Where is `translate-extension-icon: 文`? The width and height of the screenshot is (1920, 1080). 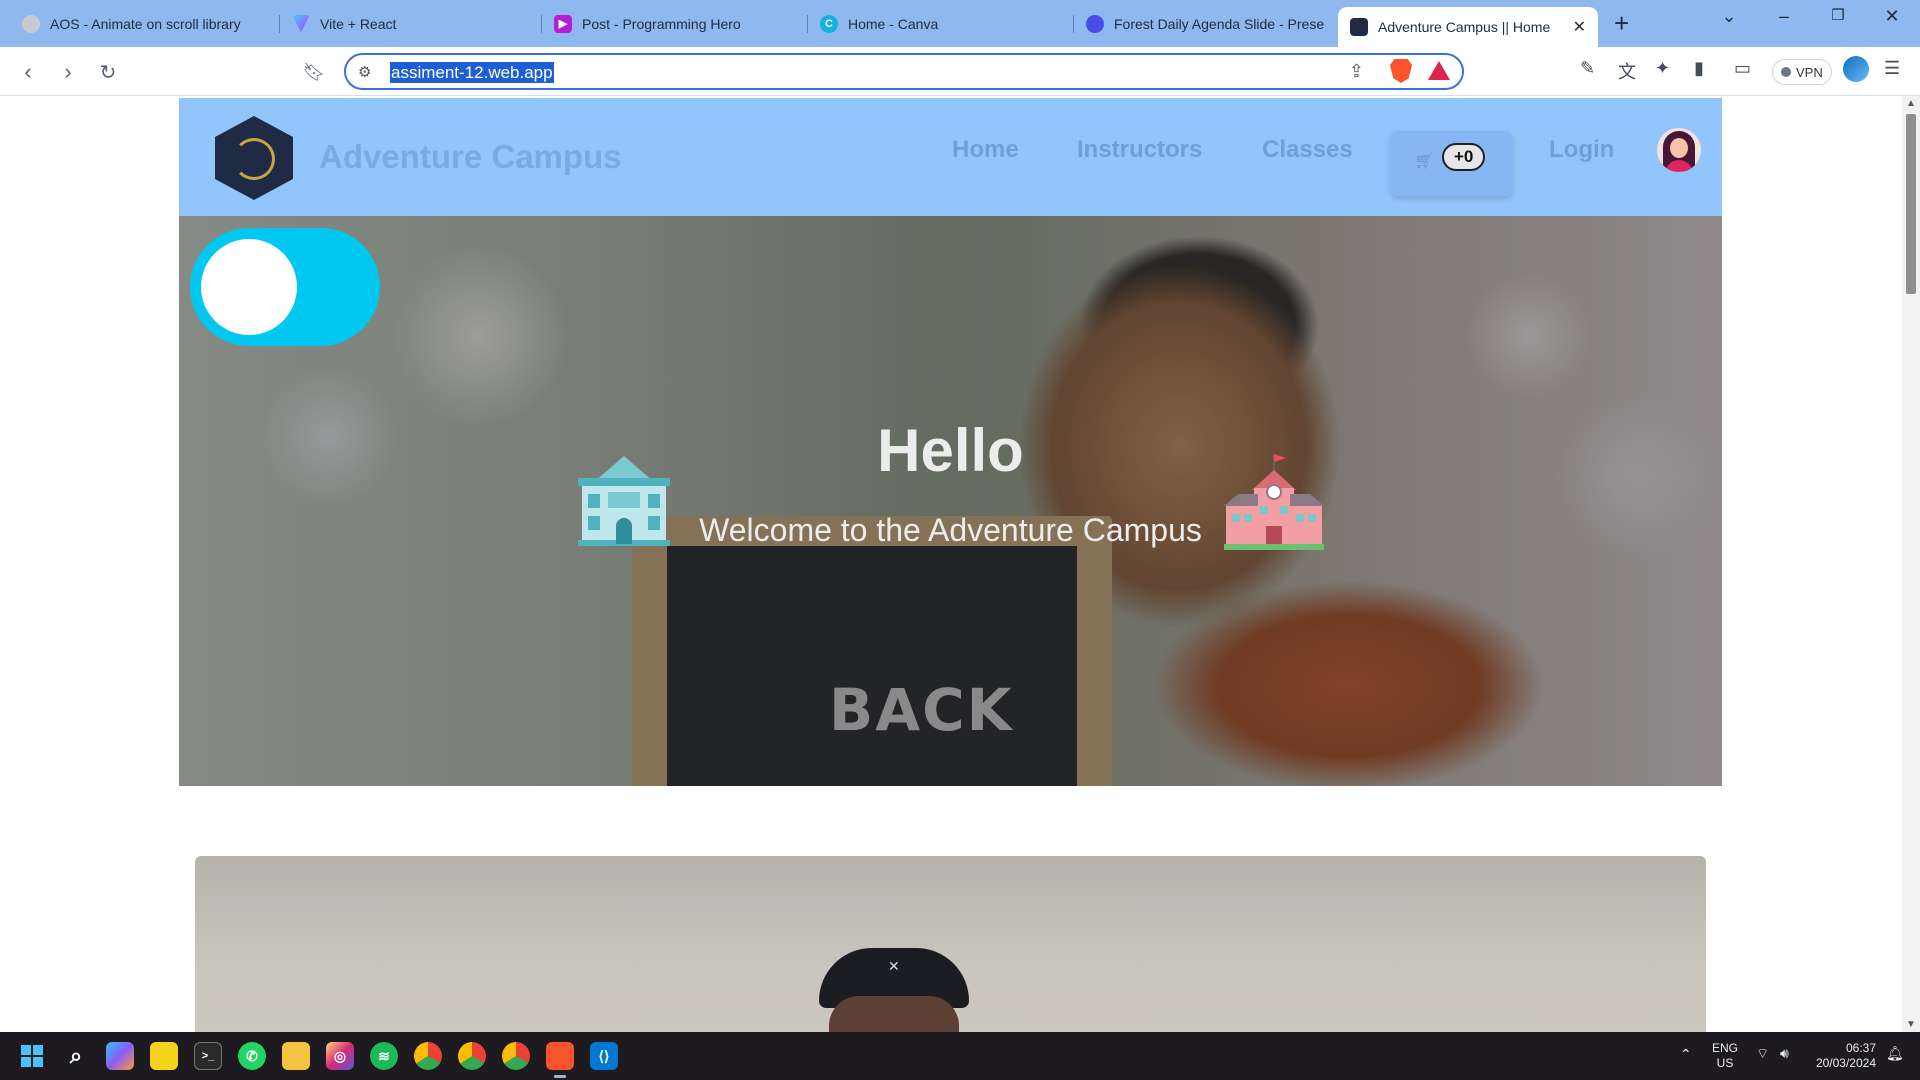
translate-extension-icon: 文 is located at coordinates (1627, 71).